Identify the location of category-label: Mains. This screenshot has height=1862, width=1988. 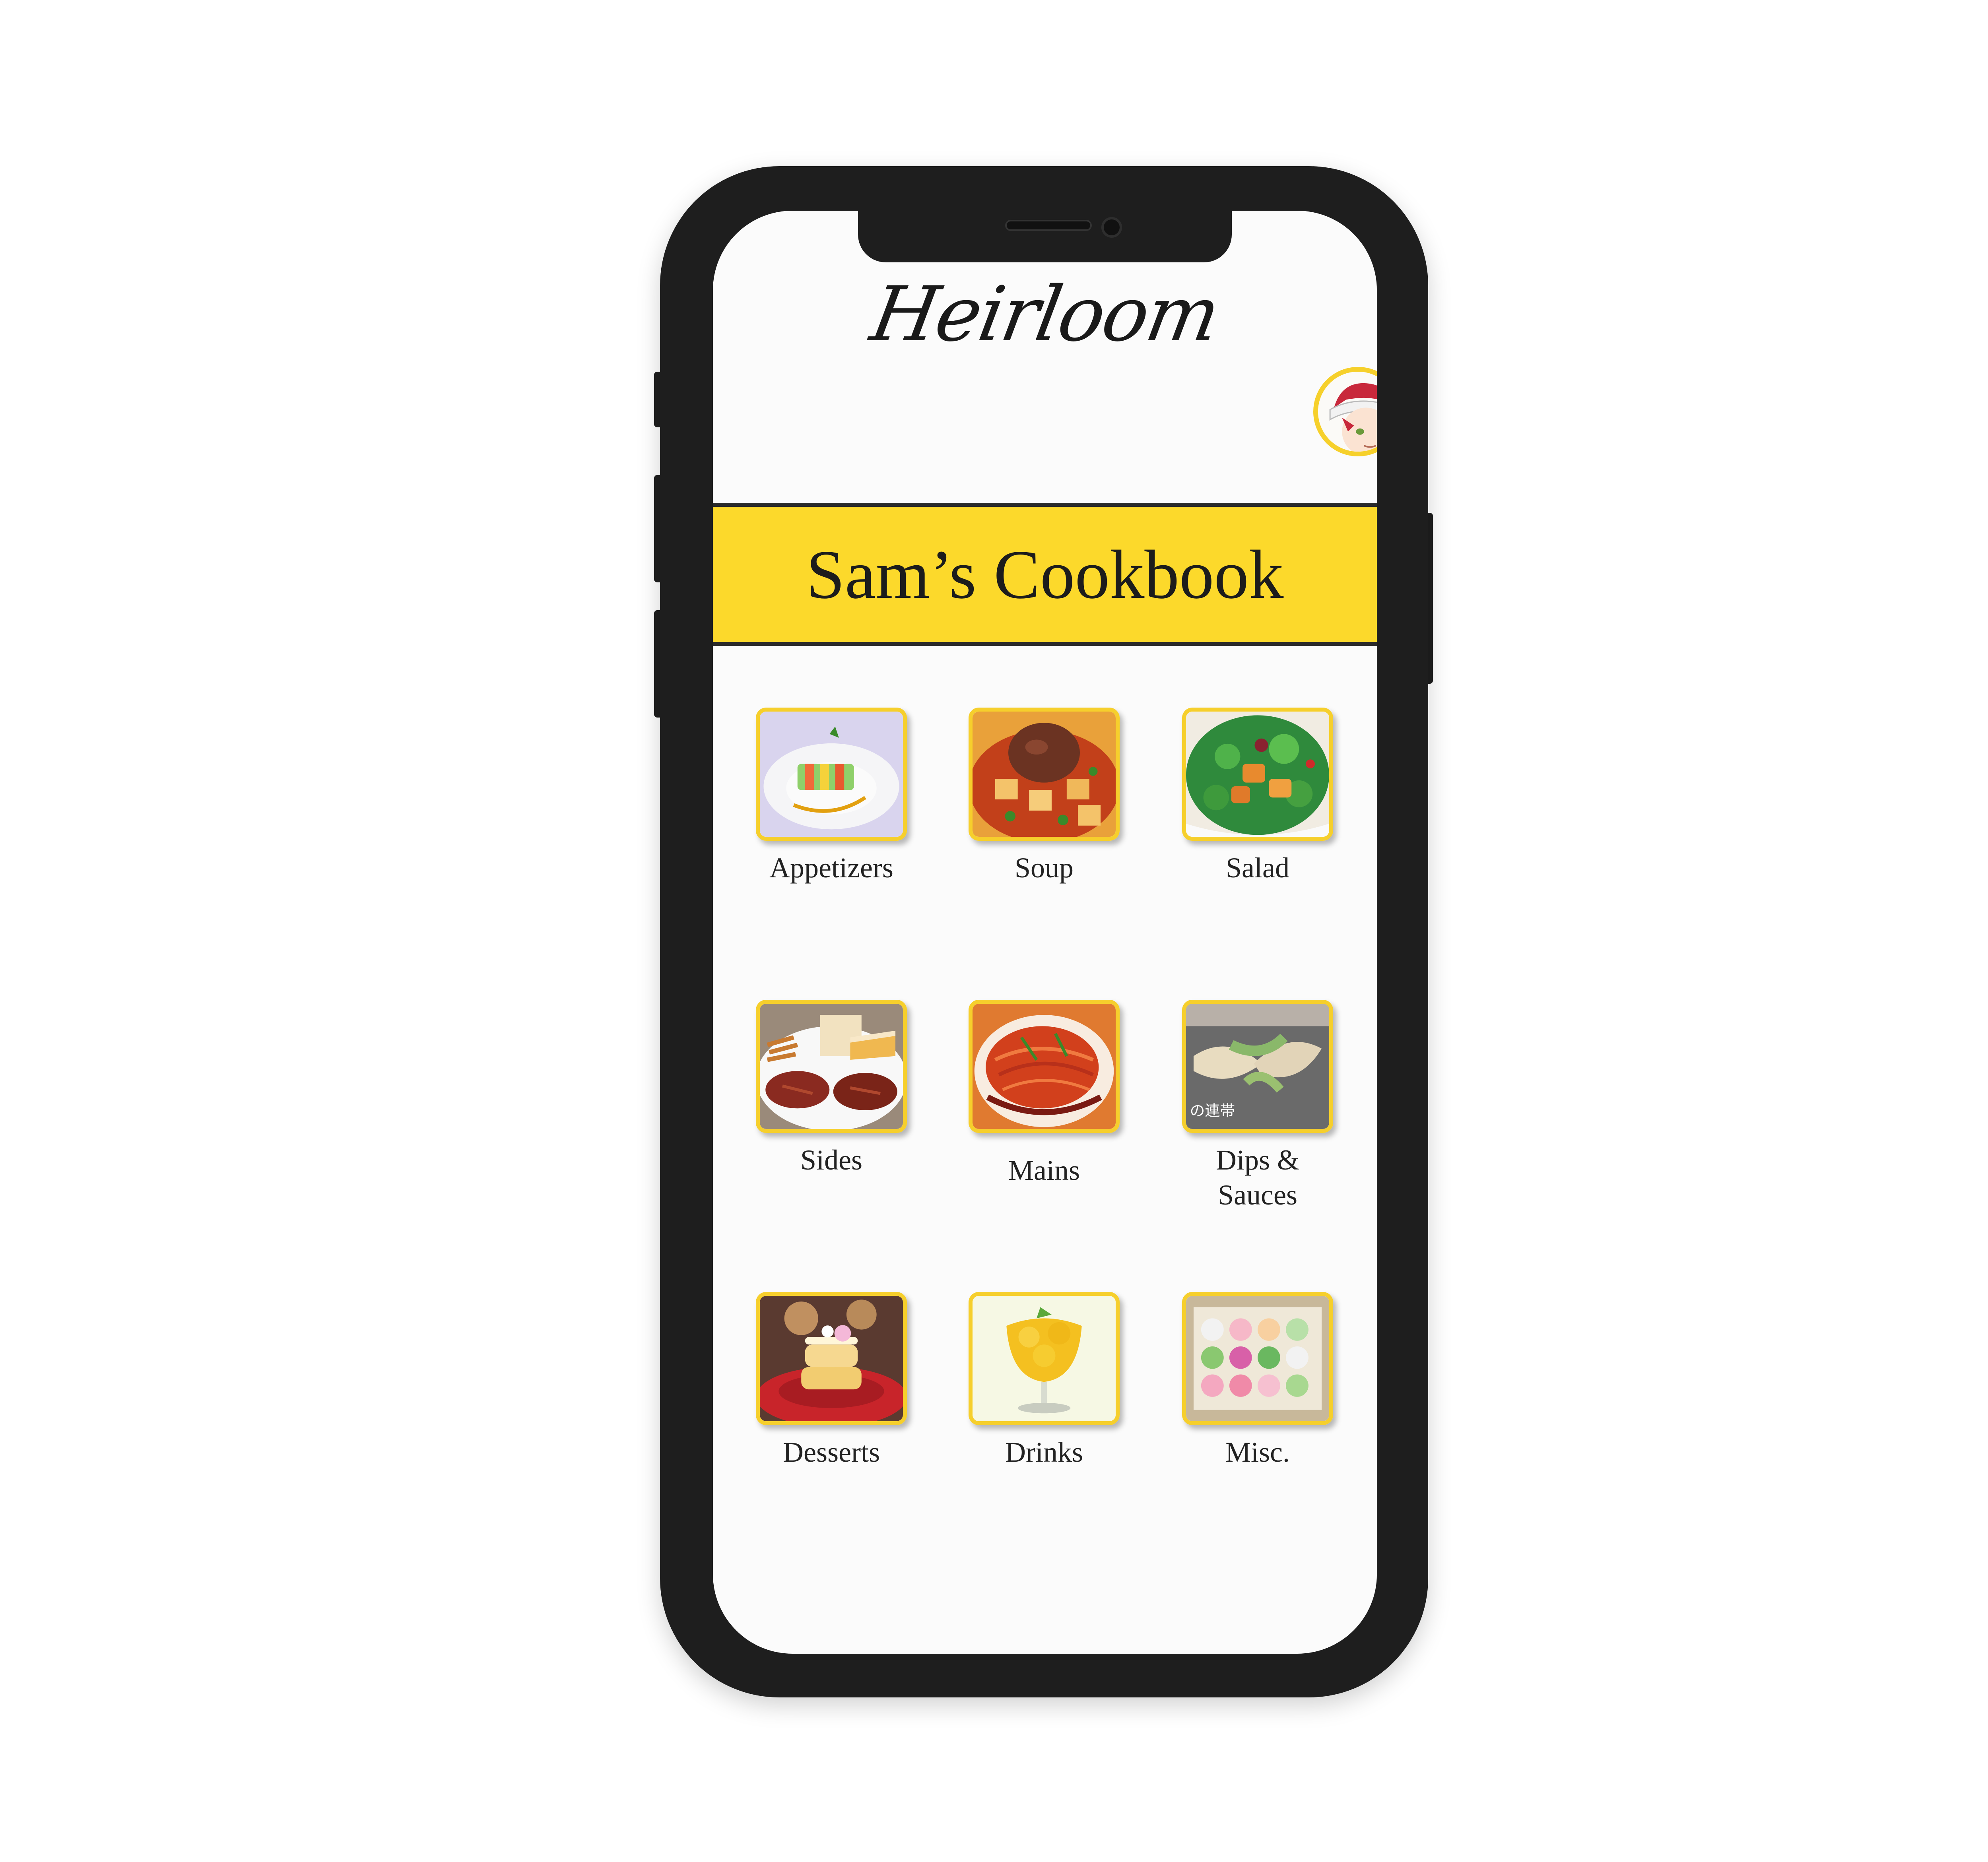
(1044, 1170).